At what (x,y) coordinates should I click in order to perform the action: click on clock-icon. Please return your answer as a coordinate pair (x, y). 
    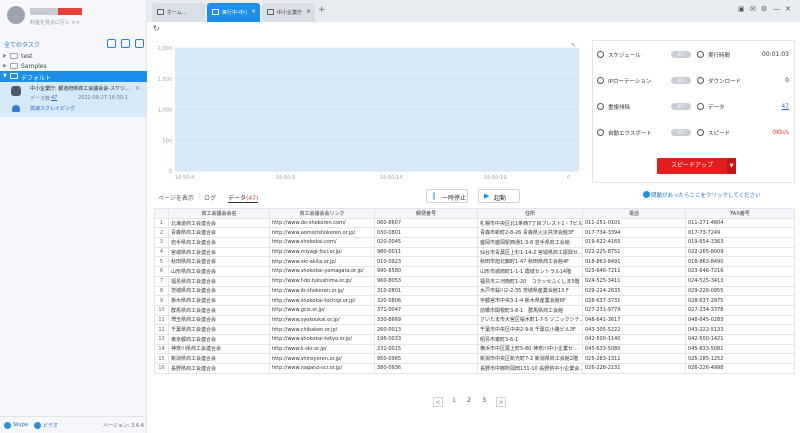
    Looking at the image, I should click on (600, 54).